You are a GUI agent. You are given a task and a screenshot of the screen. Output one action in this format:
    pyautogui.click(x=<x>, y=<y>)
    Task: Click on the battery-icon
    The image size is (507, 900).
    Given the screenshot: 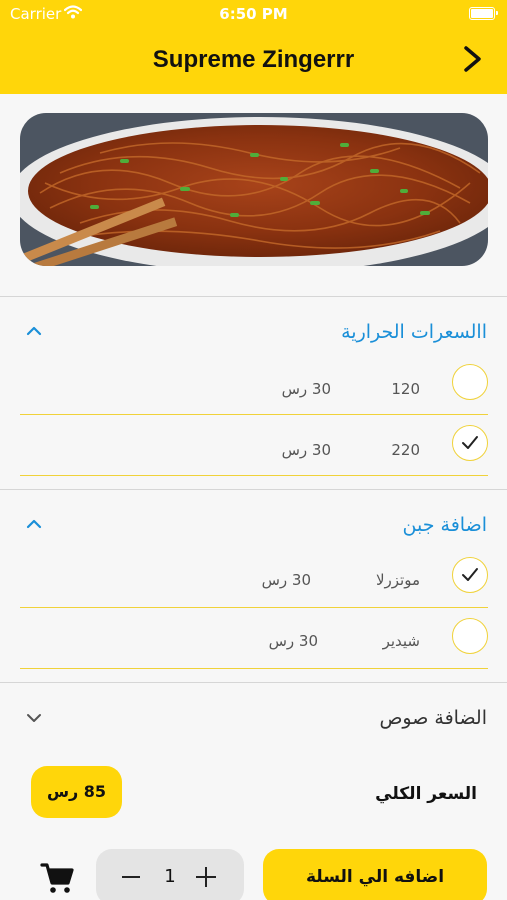 What is the action you would take?
    pyautogui.click(x=483, y=13)
    